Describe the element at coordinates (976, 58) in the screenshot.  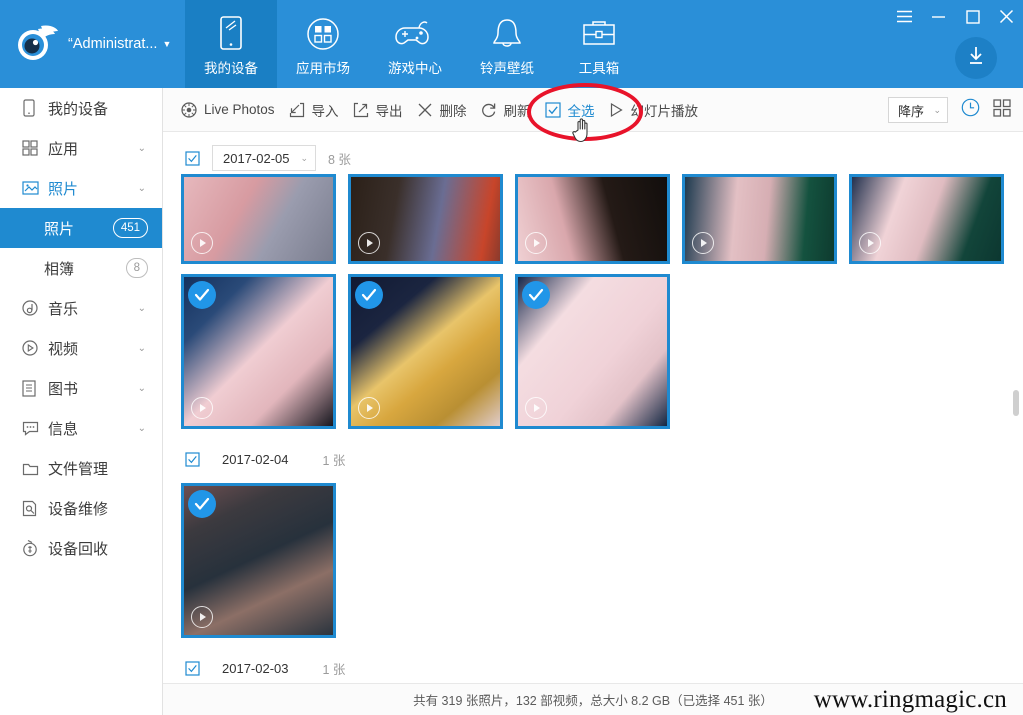
I see `download-button` at that location.